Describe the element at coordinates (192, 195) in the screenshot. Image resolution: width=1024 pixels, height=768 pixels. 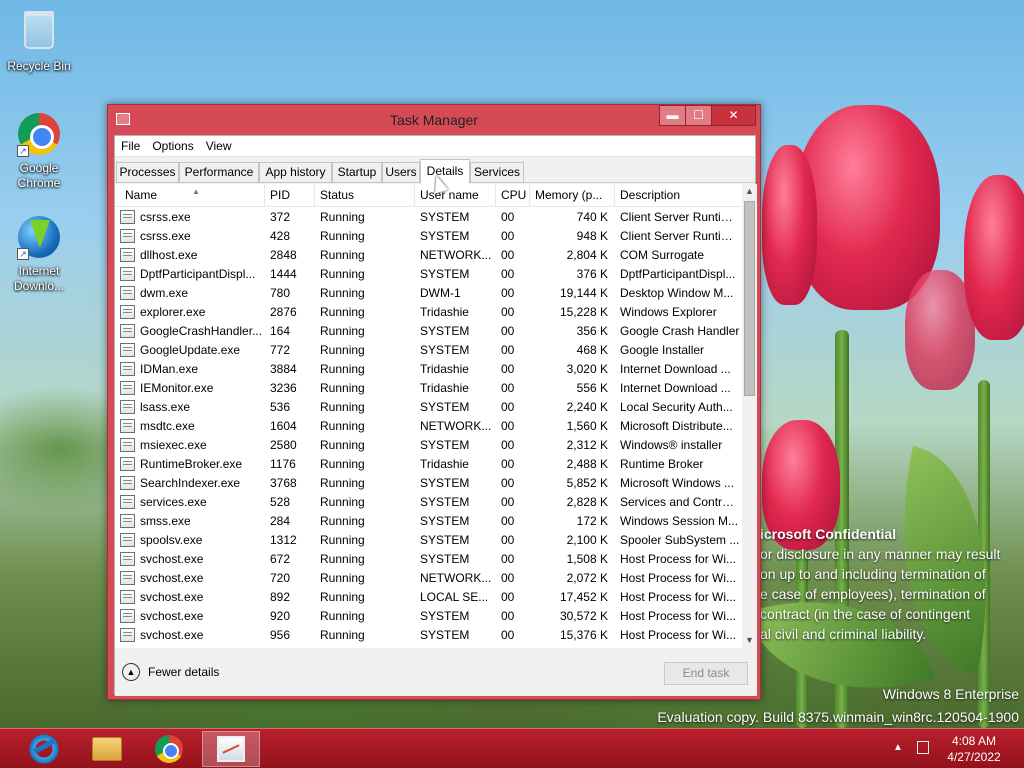
I see `column-header-name: Name ▲` at that location.